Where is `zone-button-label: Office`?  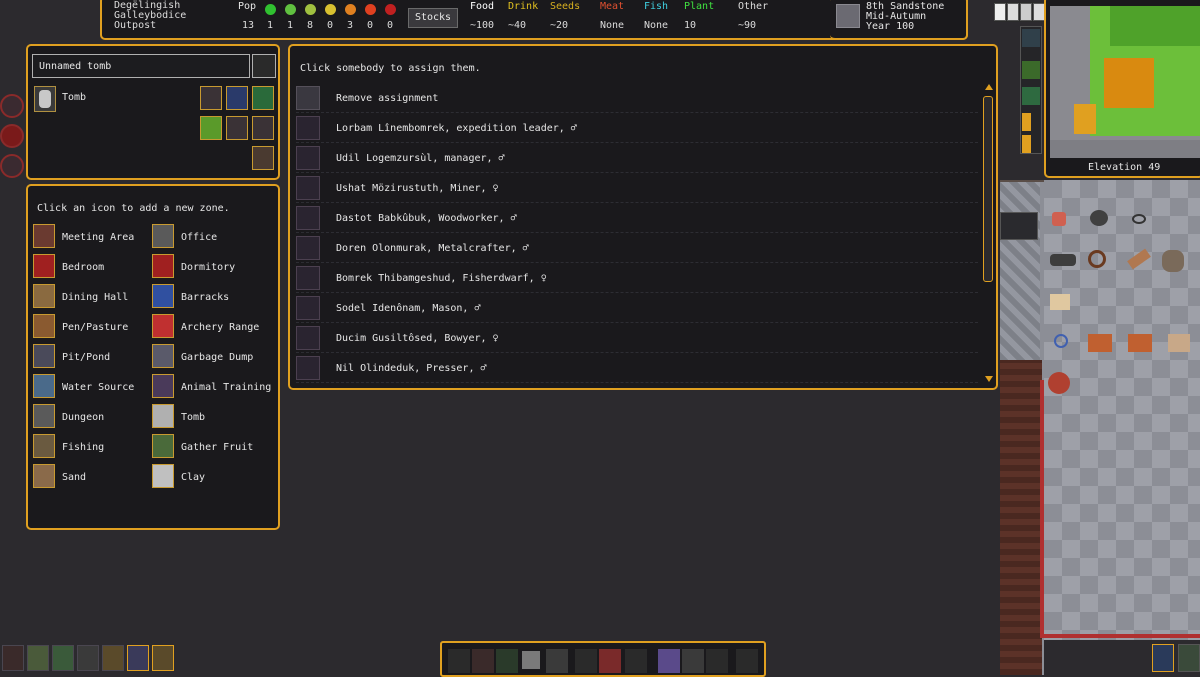
zone-button-label: Office is located at coordinates (199, 237).